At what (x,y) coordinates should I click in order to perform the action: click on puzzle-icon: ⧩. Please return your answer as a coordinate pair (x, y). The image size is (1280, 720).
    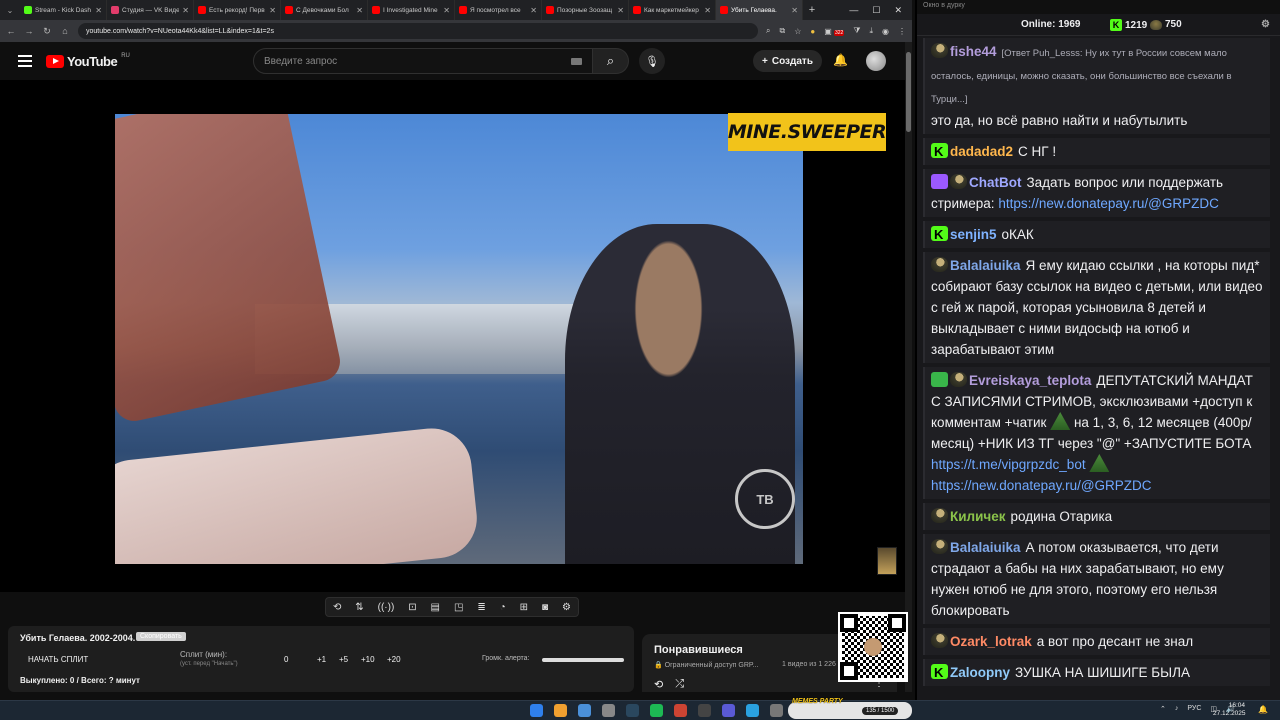
    Looking at the image, I should click on (856, 31).